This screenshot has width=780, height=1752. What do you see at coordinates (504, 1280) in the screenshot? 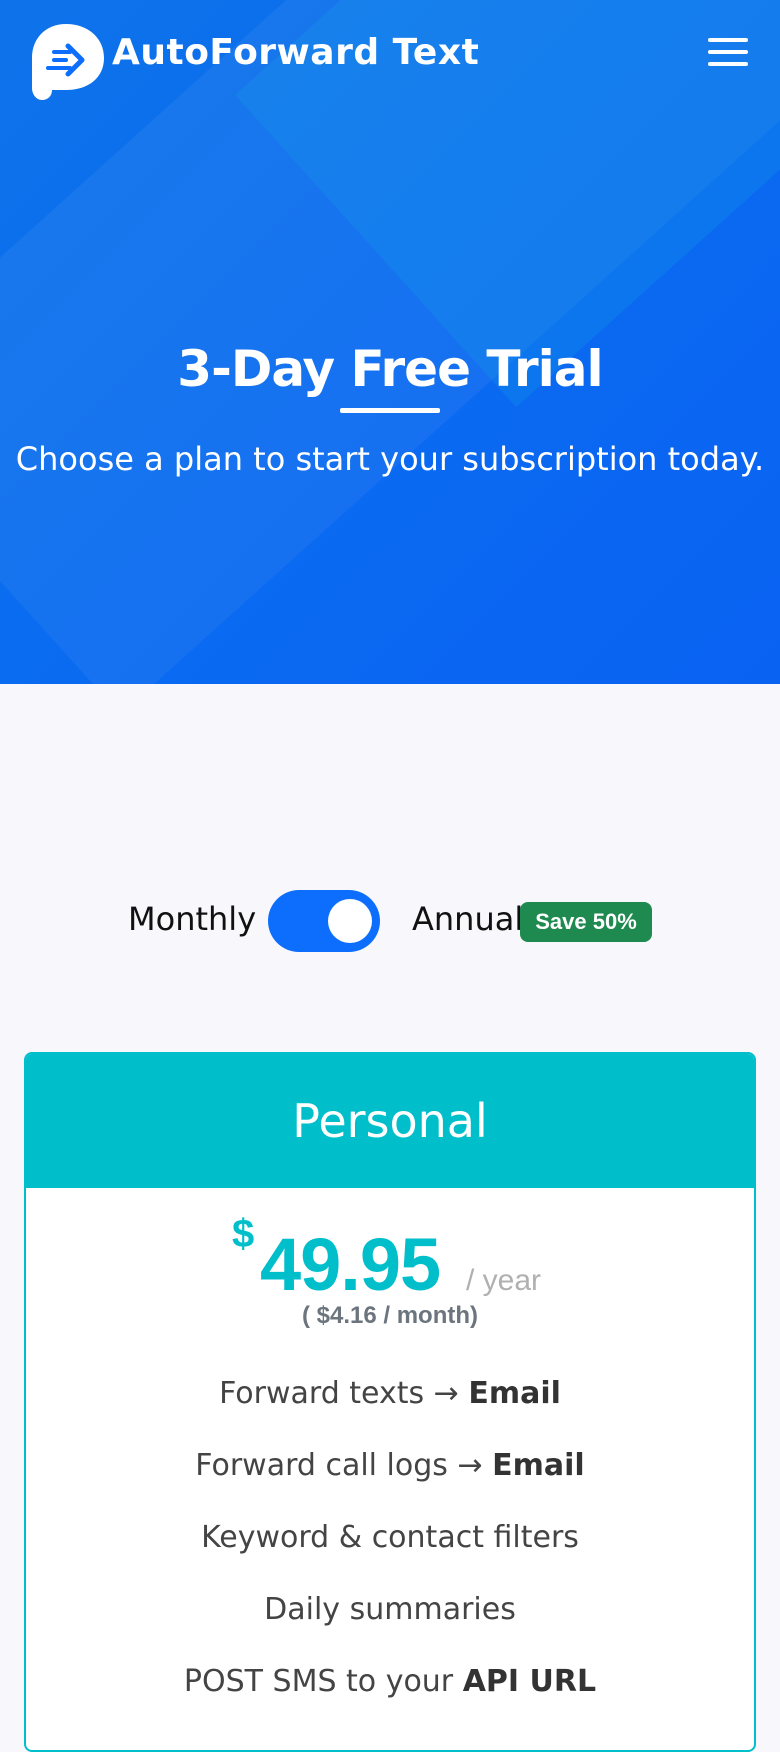
I see `price-period: / year` at bounding box center [504, 1280].